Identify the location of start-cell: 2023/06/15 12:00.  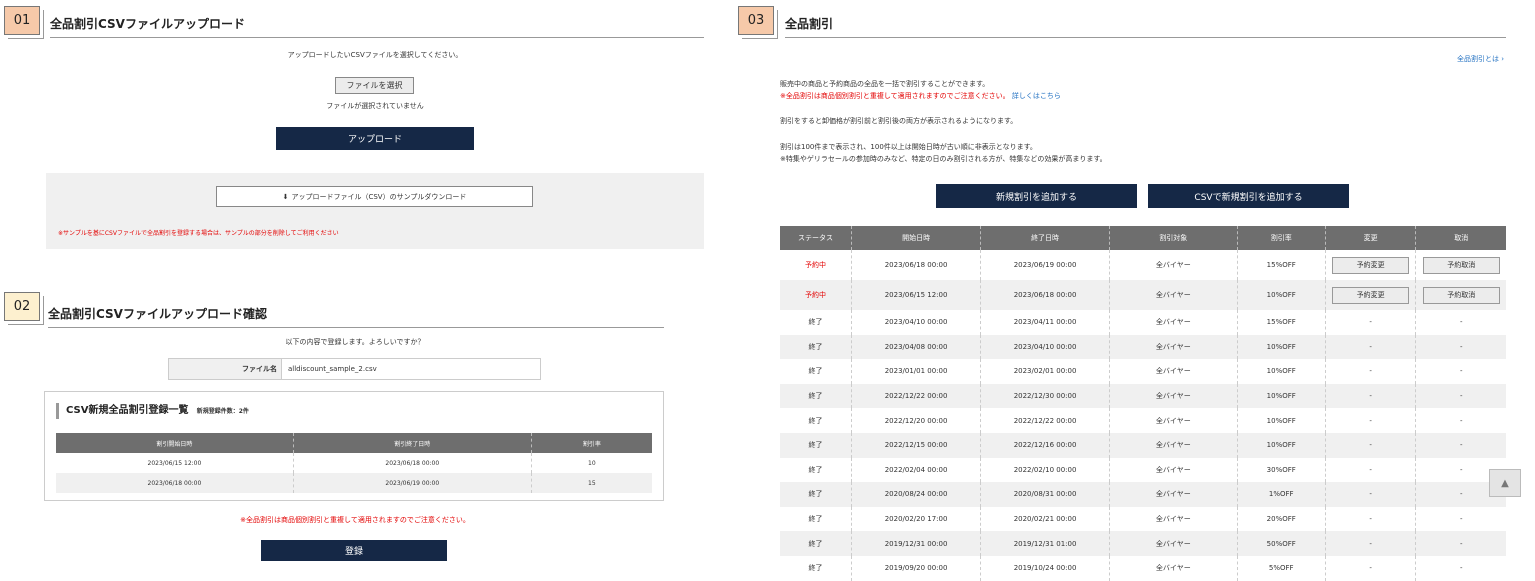
(916, 295).